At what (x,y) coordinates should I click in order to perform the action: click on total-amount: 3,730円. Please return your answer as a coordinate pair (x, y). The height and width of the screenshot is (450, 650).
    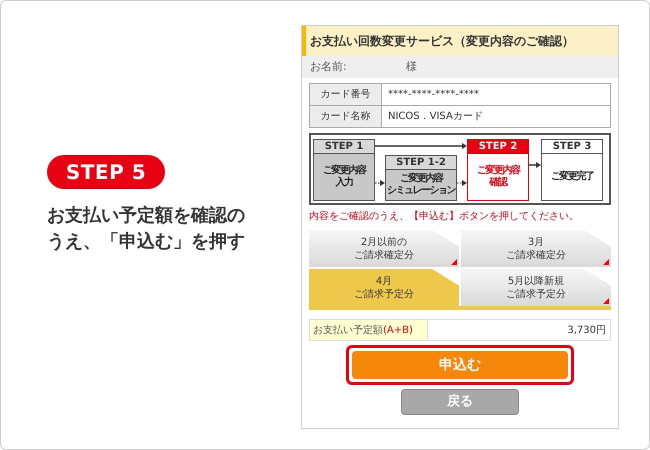
    Looking at the image, I should click on (586, 331).